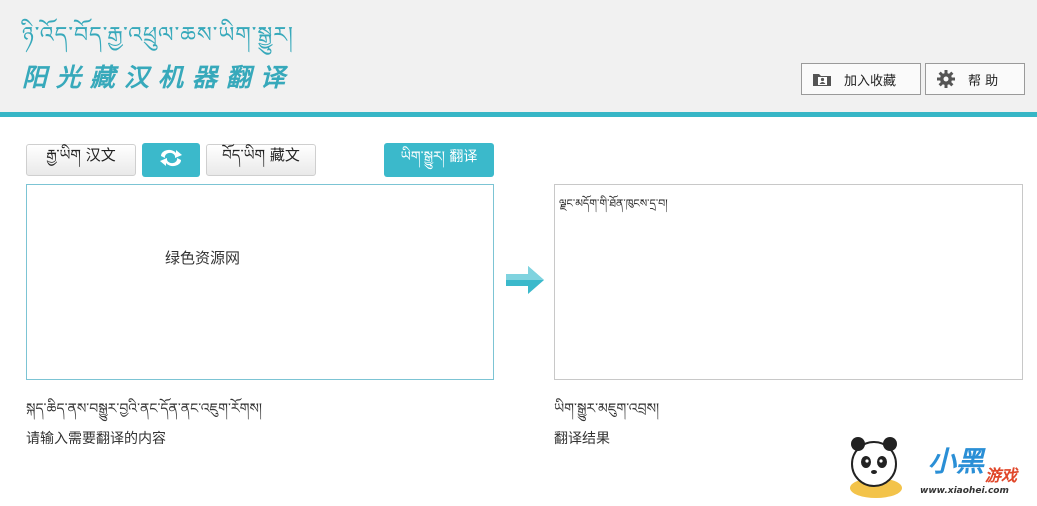 Image resolution: width=1037 pixels, height=506 pixels. I want to click on add-favorite-button: 加入收藏, so click(861, 79).